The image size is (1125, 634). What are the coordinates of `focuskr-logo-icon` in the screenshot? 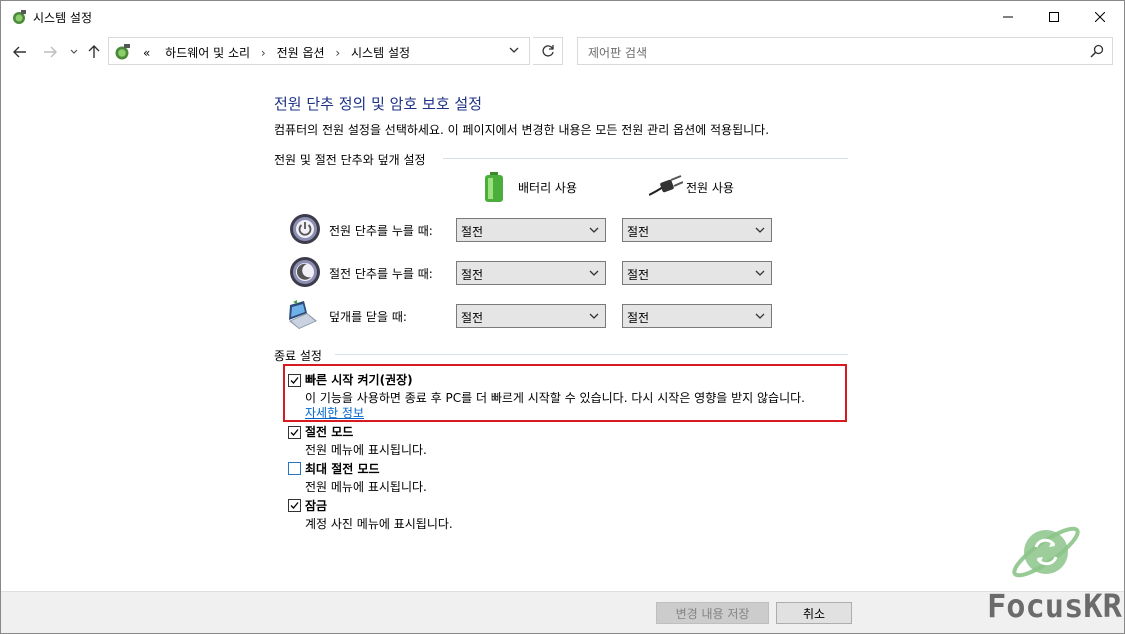 It's located at (1046, 552).